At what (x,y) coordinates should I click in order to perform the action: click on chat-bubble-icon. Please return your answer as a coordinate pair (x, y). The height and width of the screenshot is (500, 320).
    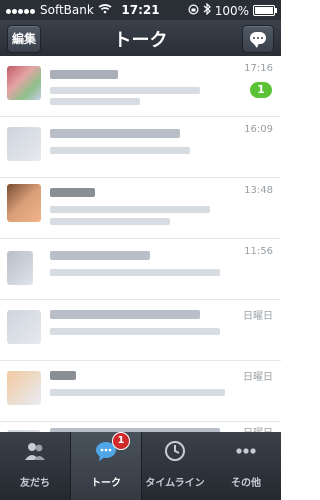
    Looking at the image, I should click on (258, 40).